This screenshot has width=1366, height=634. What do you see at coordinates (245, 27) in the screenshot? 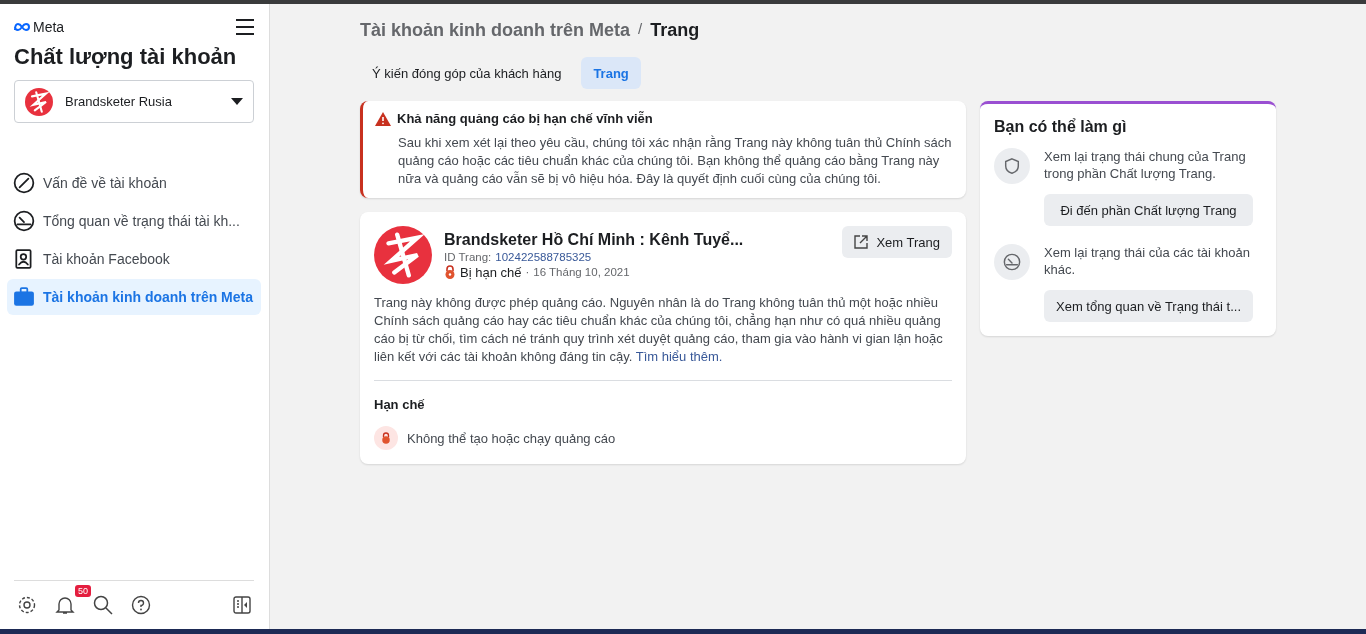
I see `menu-icon` at bounding box center [245, 27].